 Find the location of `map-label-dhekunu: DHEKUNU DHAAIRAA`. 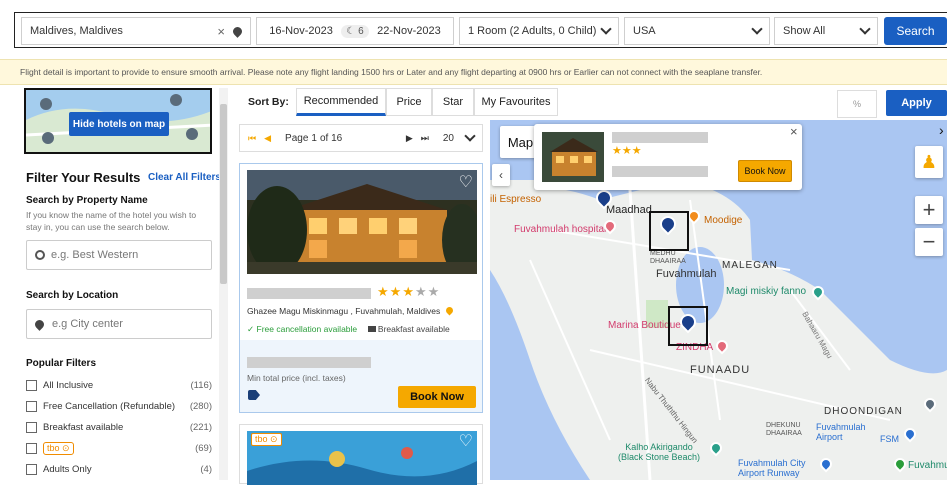

map-label-dhekunu: DHEKUNU DHAAIRAA is located at coordinates (784, 429).